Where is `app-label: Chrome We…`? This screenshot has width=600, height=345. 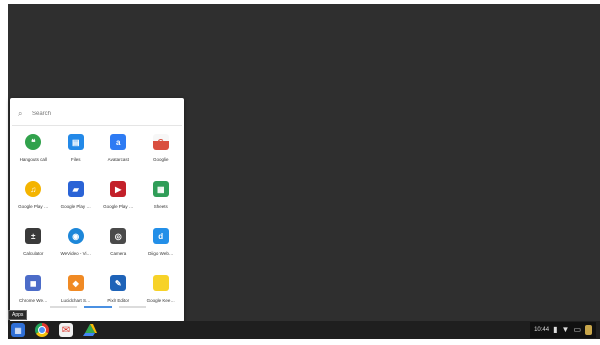 app-label: Chrome We… is located at coordinates (33, 300).